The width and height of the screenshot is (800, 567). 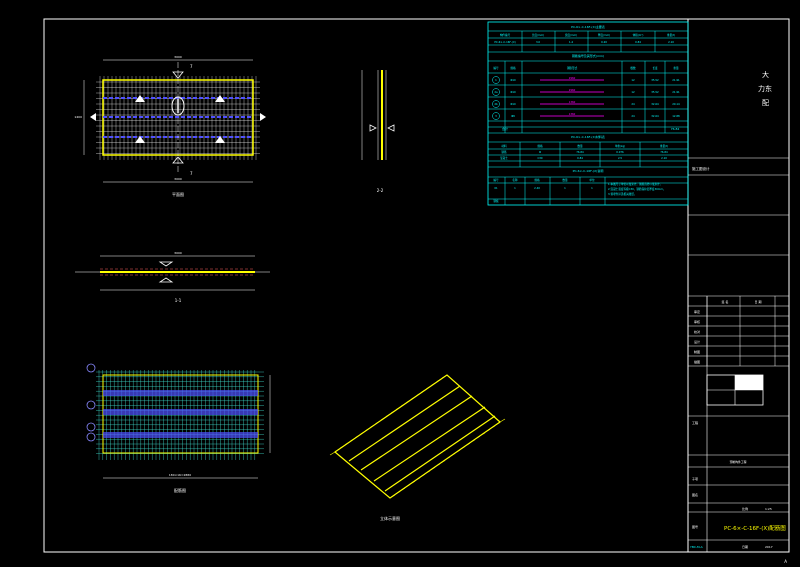 I want to click on rebar-table-header-cell: 重量(t), so click(x=671, y=35).